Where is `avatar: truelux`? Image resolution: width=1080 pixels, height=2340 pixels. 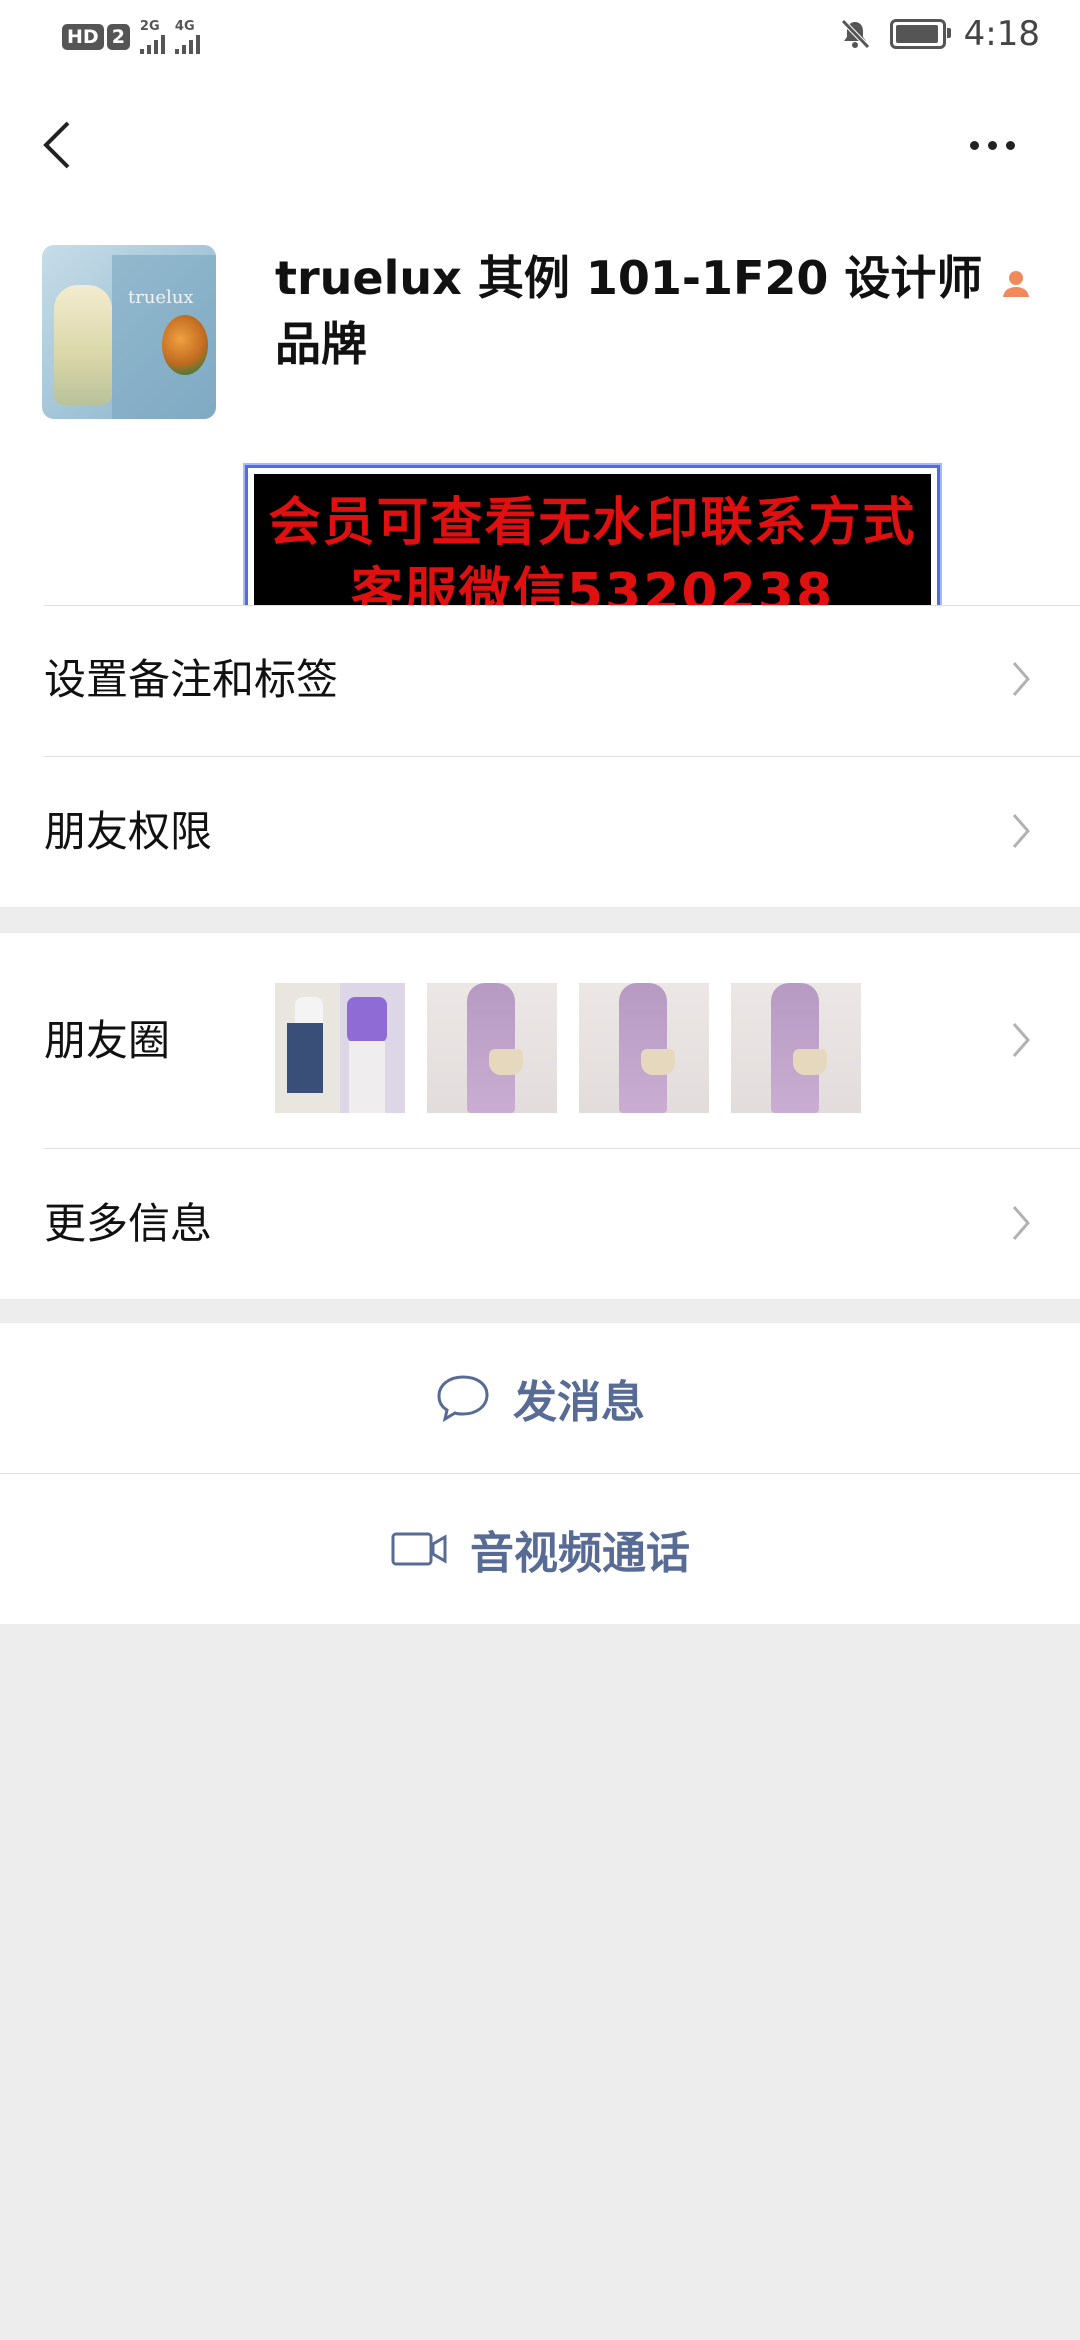 avatar: truelux is located at coordinates (129, 332).